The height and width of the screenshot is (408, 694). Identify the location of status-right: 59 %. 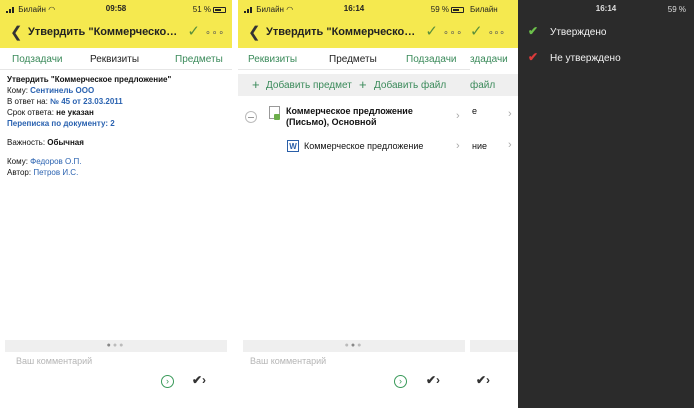
(447, 9).